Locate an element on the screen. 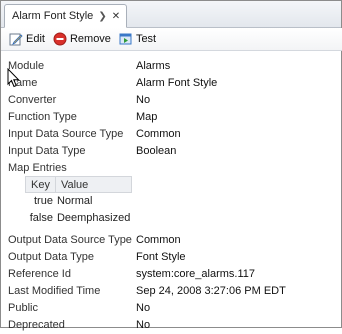  pin-icon: ❯ is located at coordinates (102, 16).